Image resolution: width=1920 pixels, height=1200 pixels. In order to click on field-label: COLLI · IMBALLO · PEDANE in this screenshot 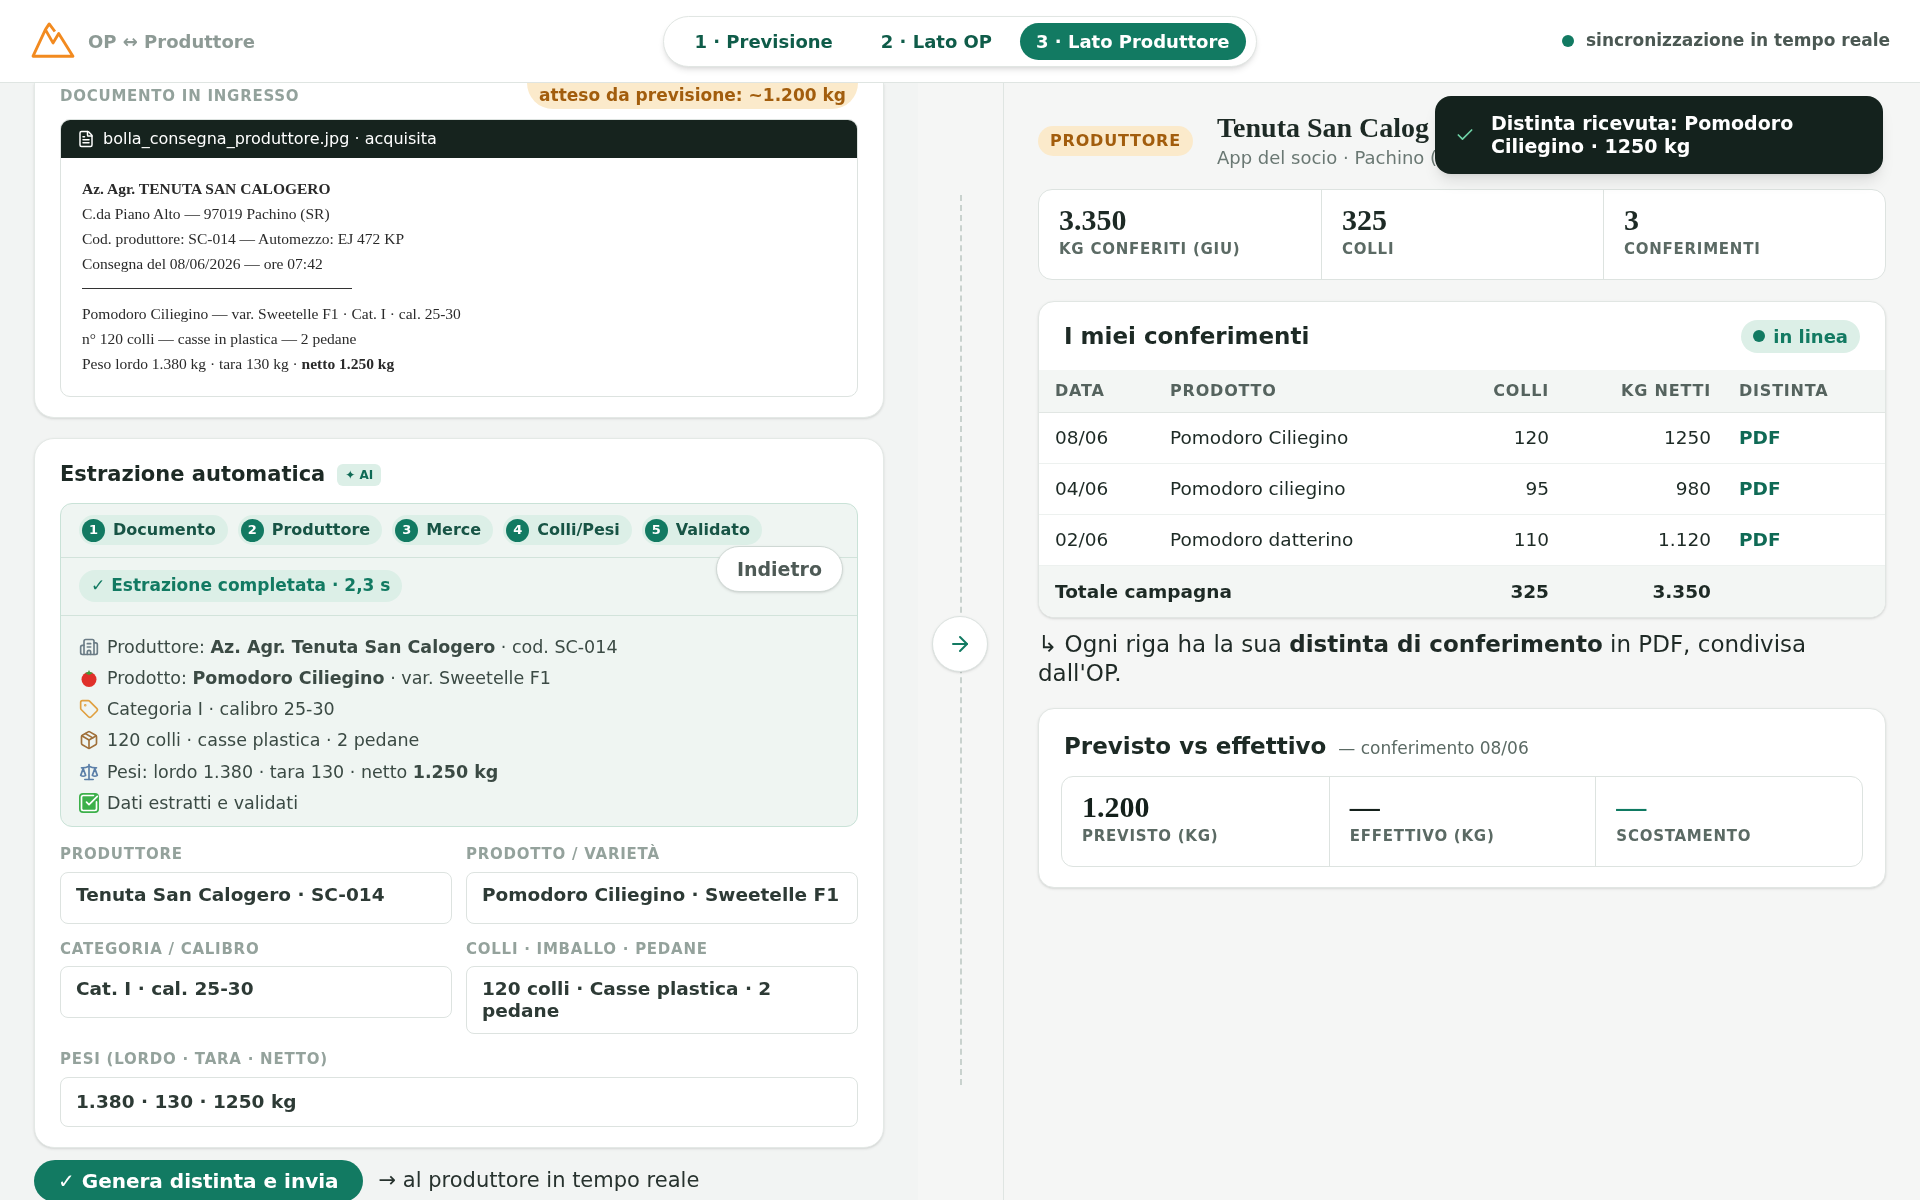, I will do `click(587, 949)`.